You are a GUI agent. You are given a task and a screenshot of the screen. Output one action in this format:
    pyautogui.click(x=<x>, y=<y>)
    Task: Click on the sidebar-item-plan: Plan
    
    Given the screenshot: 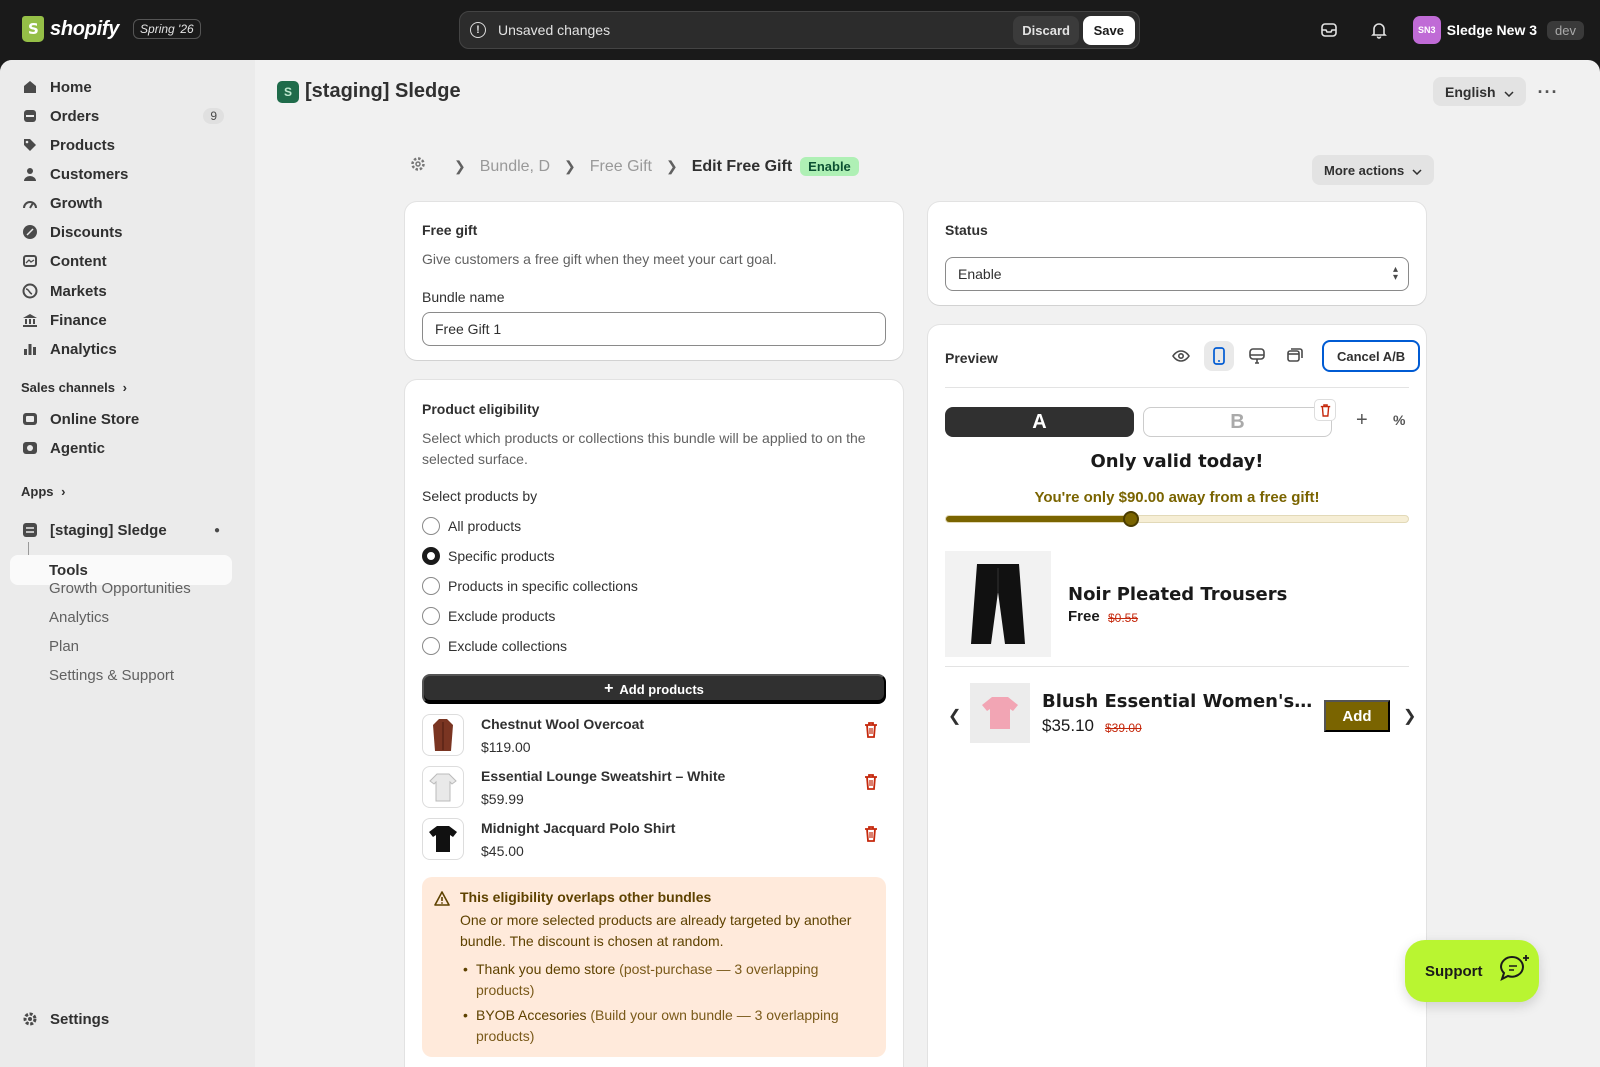 What is the action you would take?
    pyautogui.click(x=64, y=646)
    